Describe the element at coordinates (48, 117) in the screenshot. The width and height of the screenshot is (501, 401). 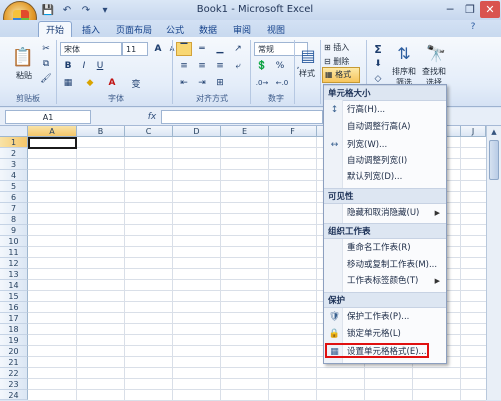
I see `name-box: A1` at that location.